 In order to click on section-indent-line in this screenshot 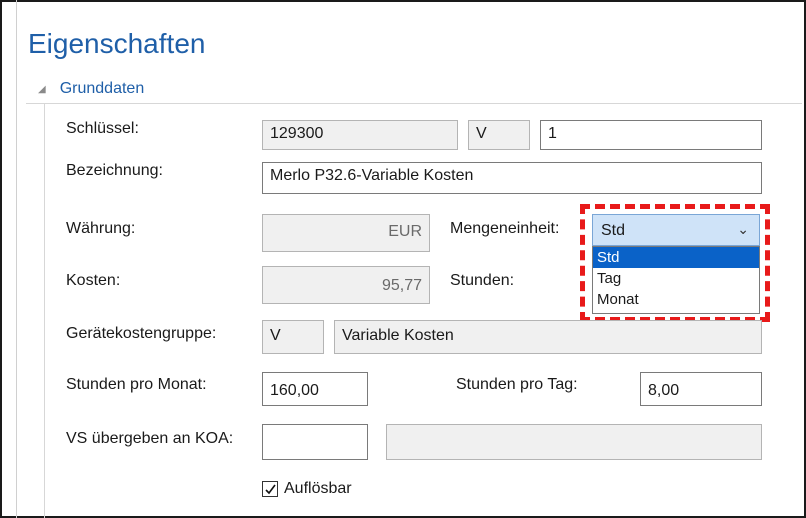, I will do `click(44, 311)`.